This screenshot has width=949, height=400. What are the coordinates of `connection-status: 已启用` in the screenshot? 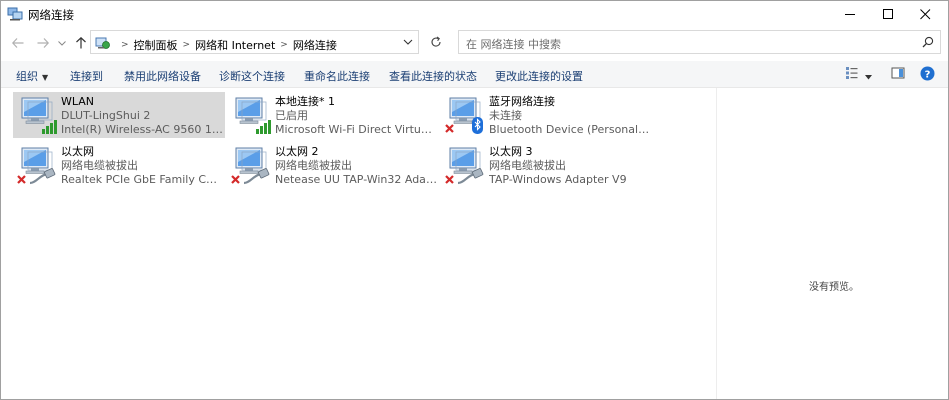 It's located at (291, 115).